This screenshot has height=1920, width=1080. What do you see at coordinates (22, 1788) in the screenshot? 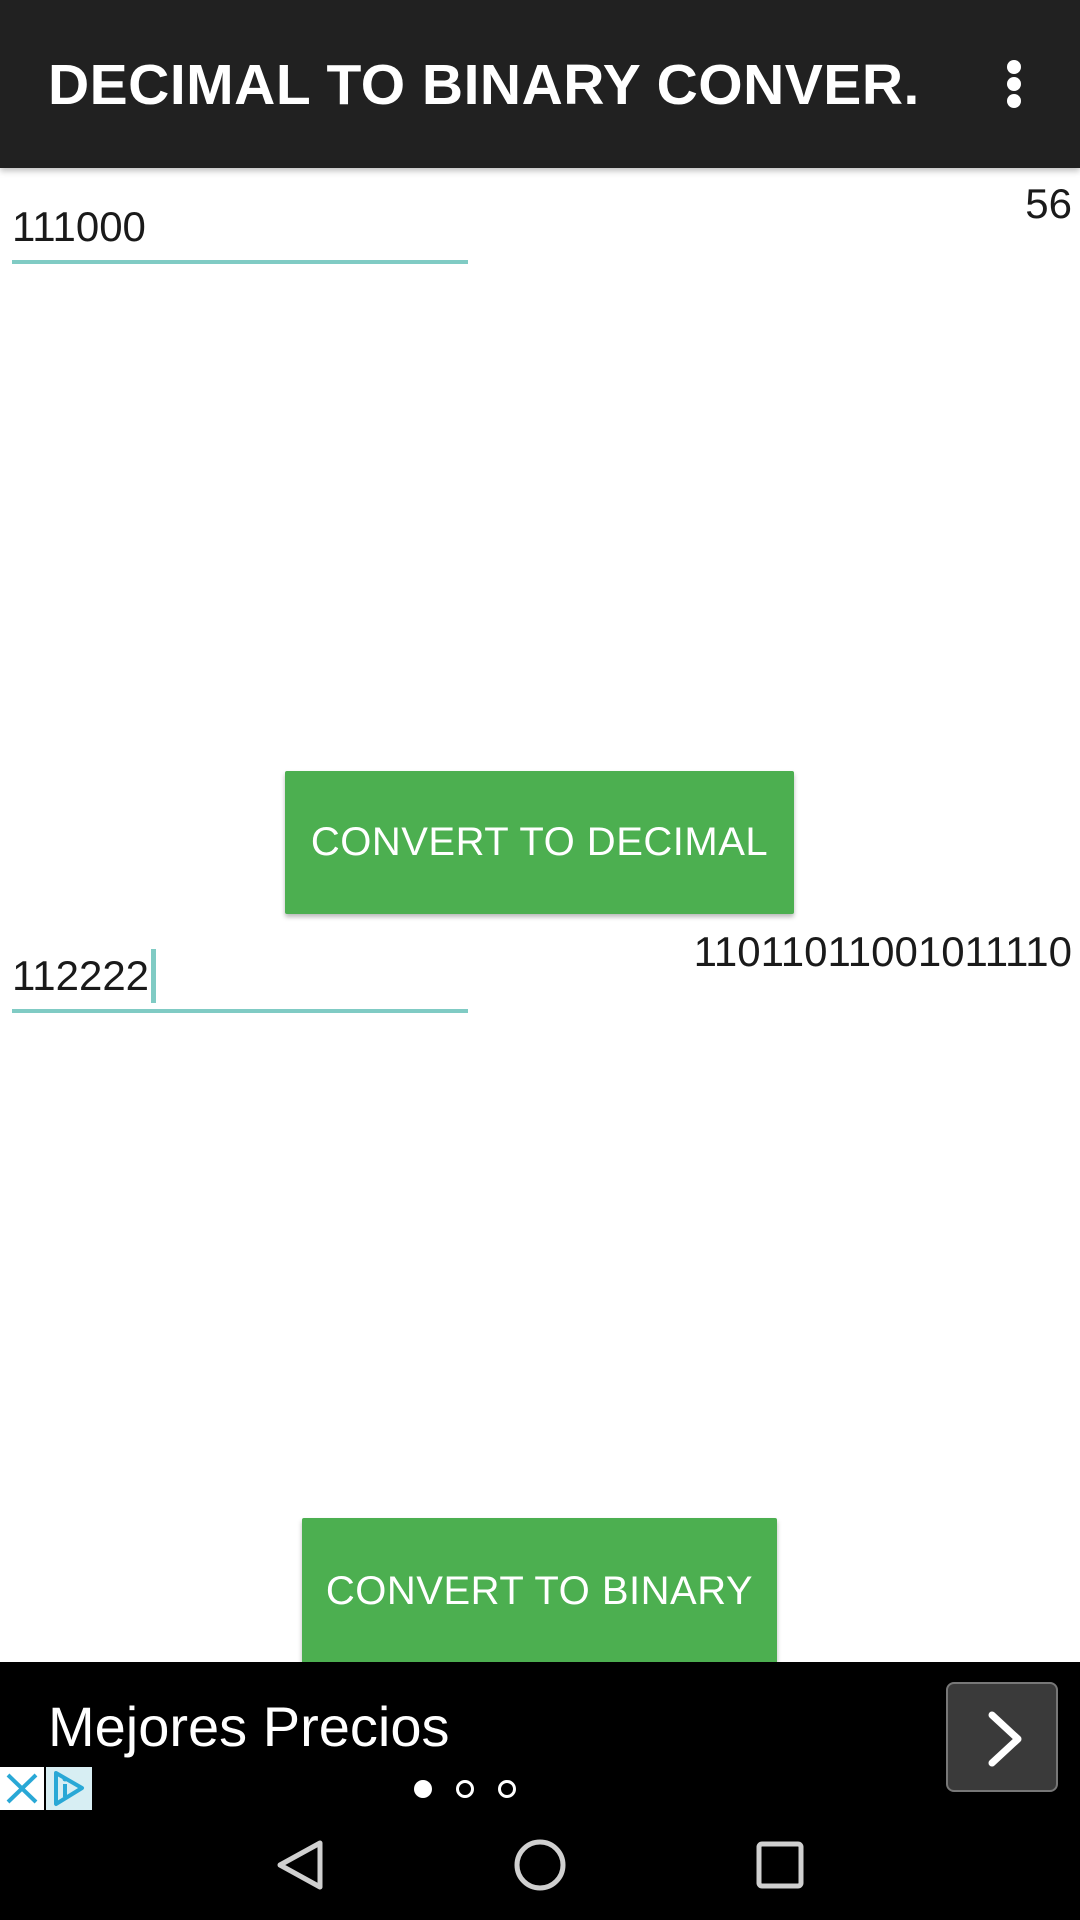
I see `close-icon` at bounding box center [22, 1788].